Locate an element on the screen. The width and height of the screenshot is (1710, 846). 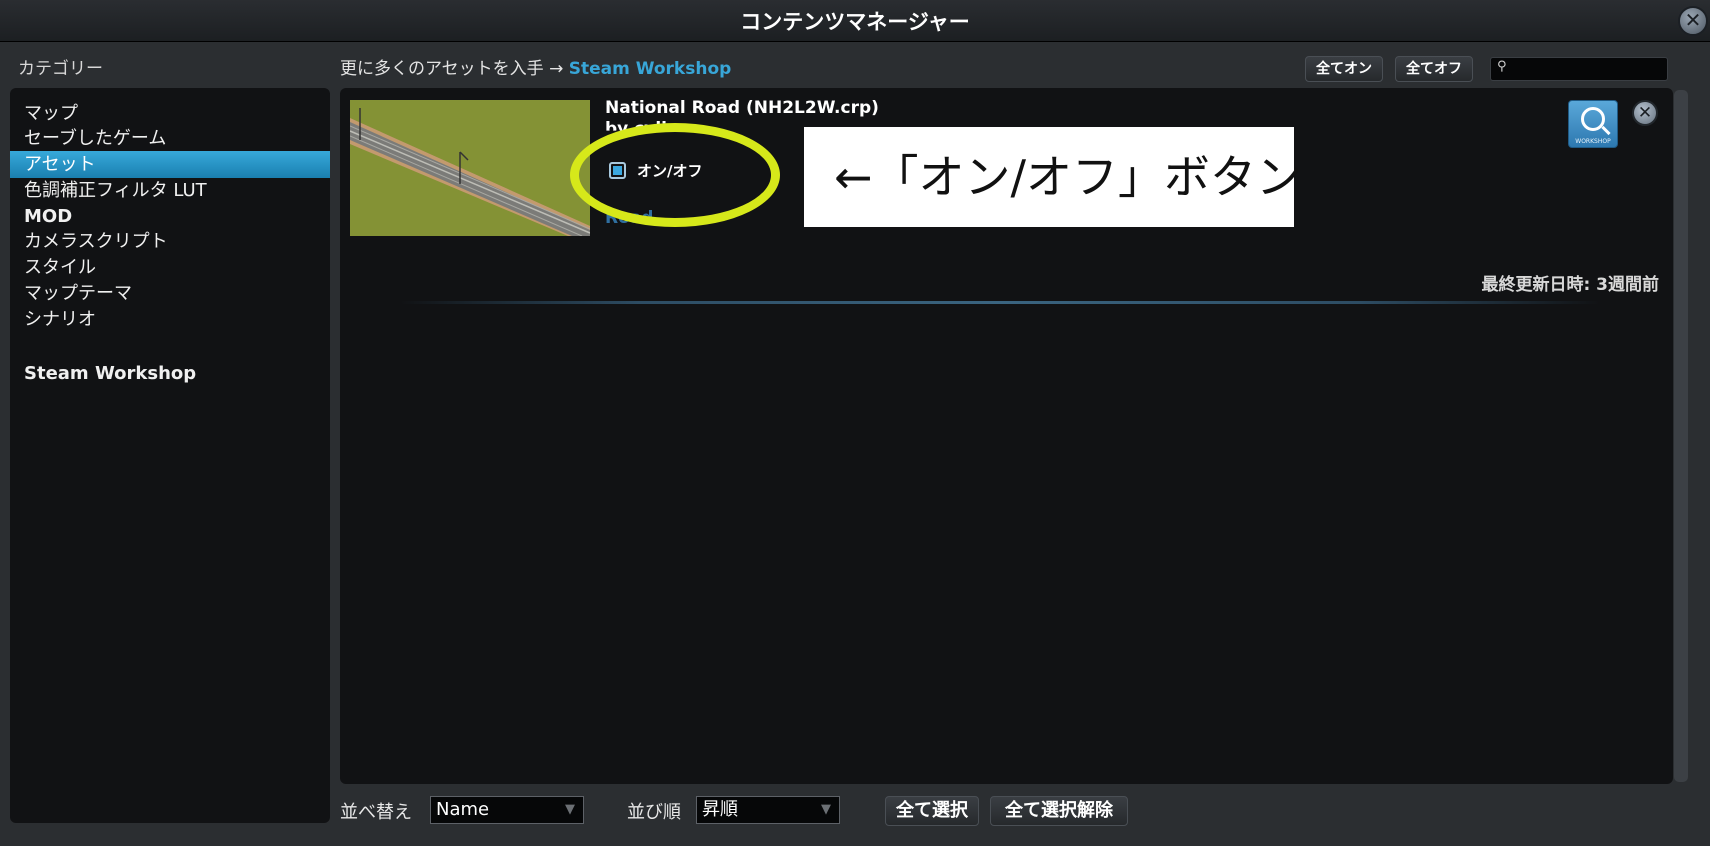
asset-divider is located at coordinates (1000, 302).